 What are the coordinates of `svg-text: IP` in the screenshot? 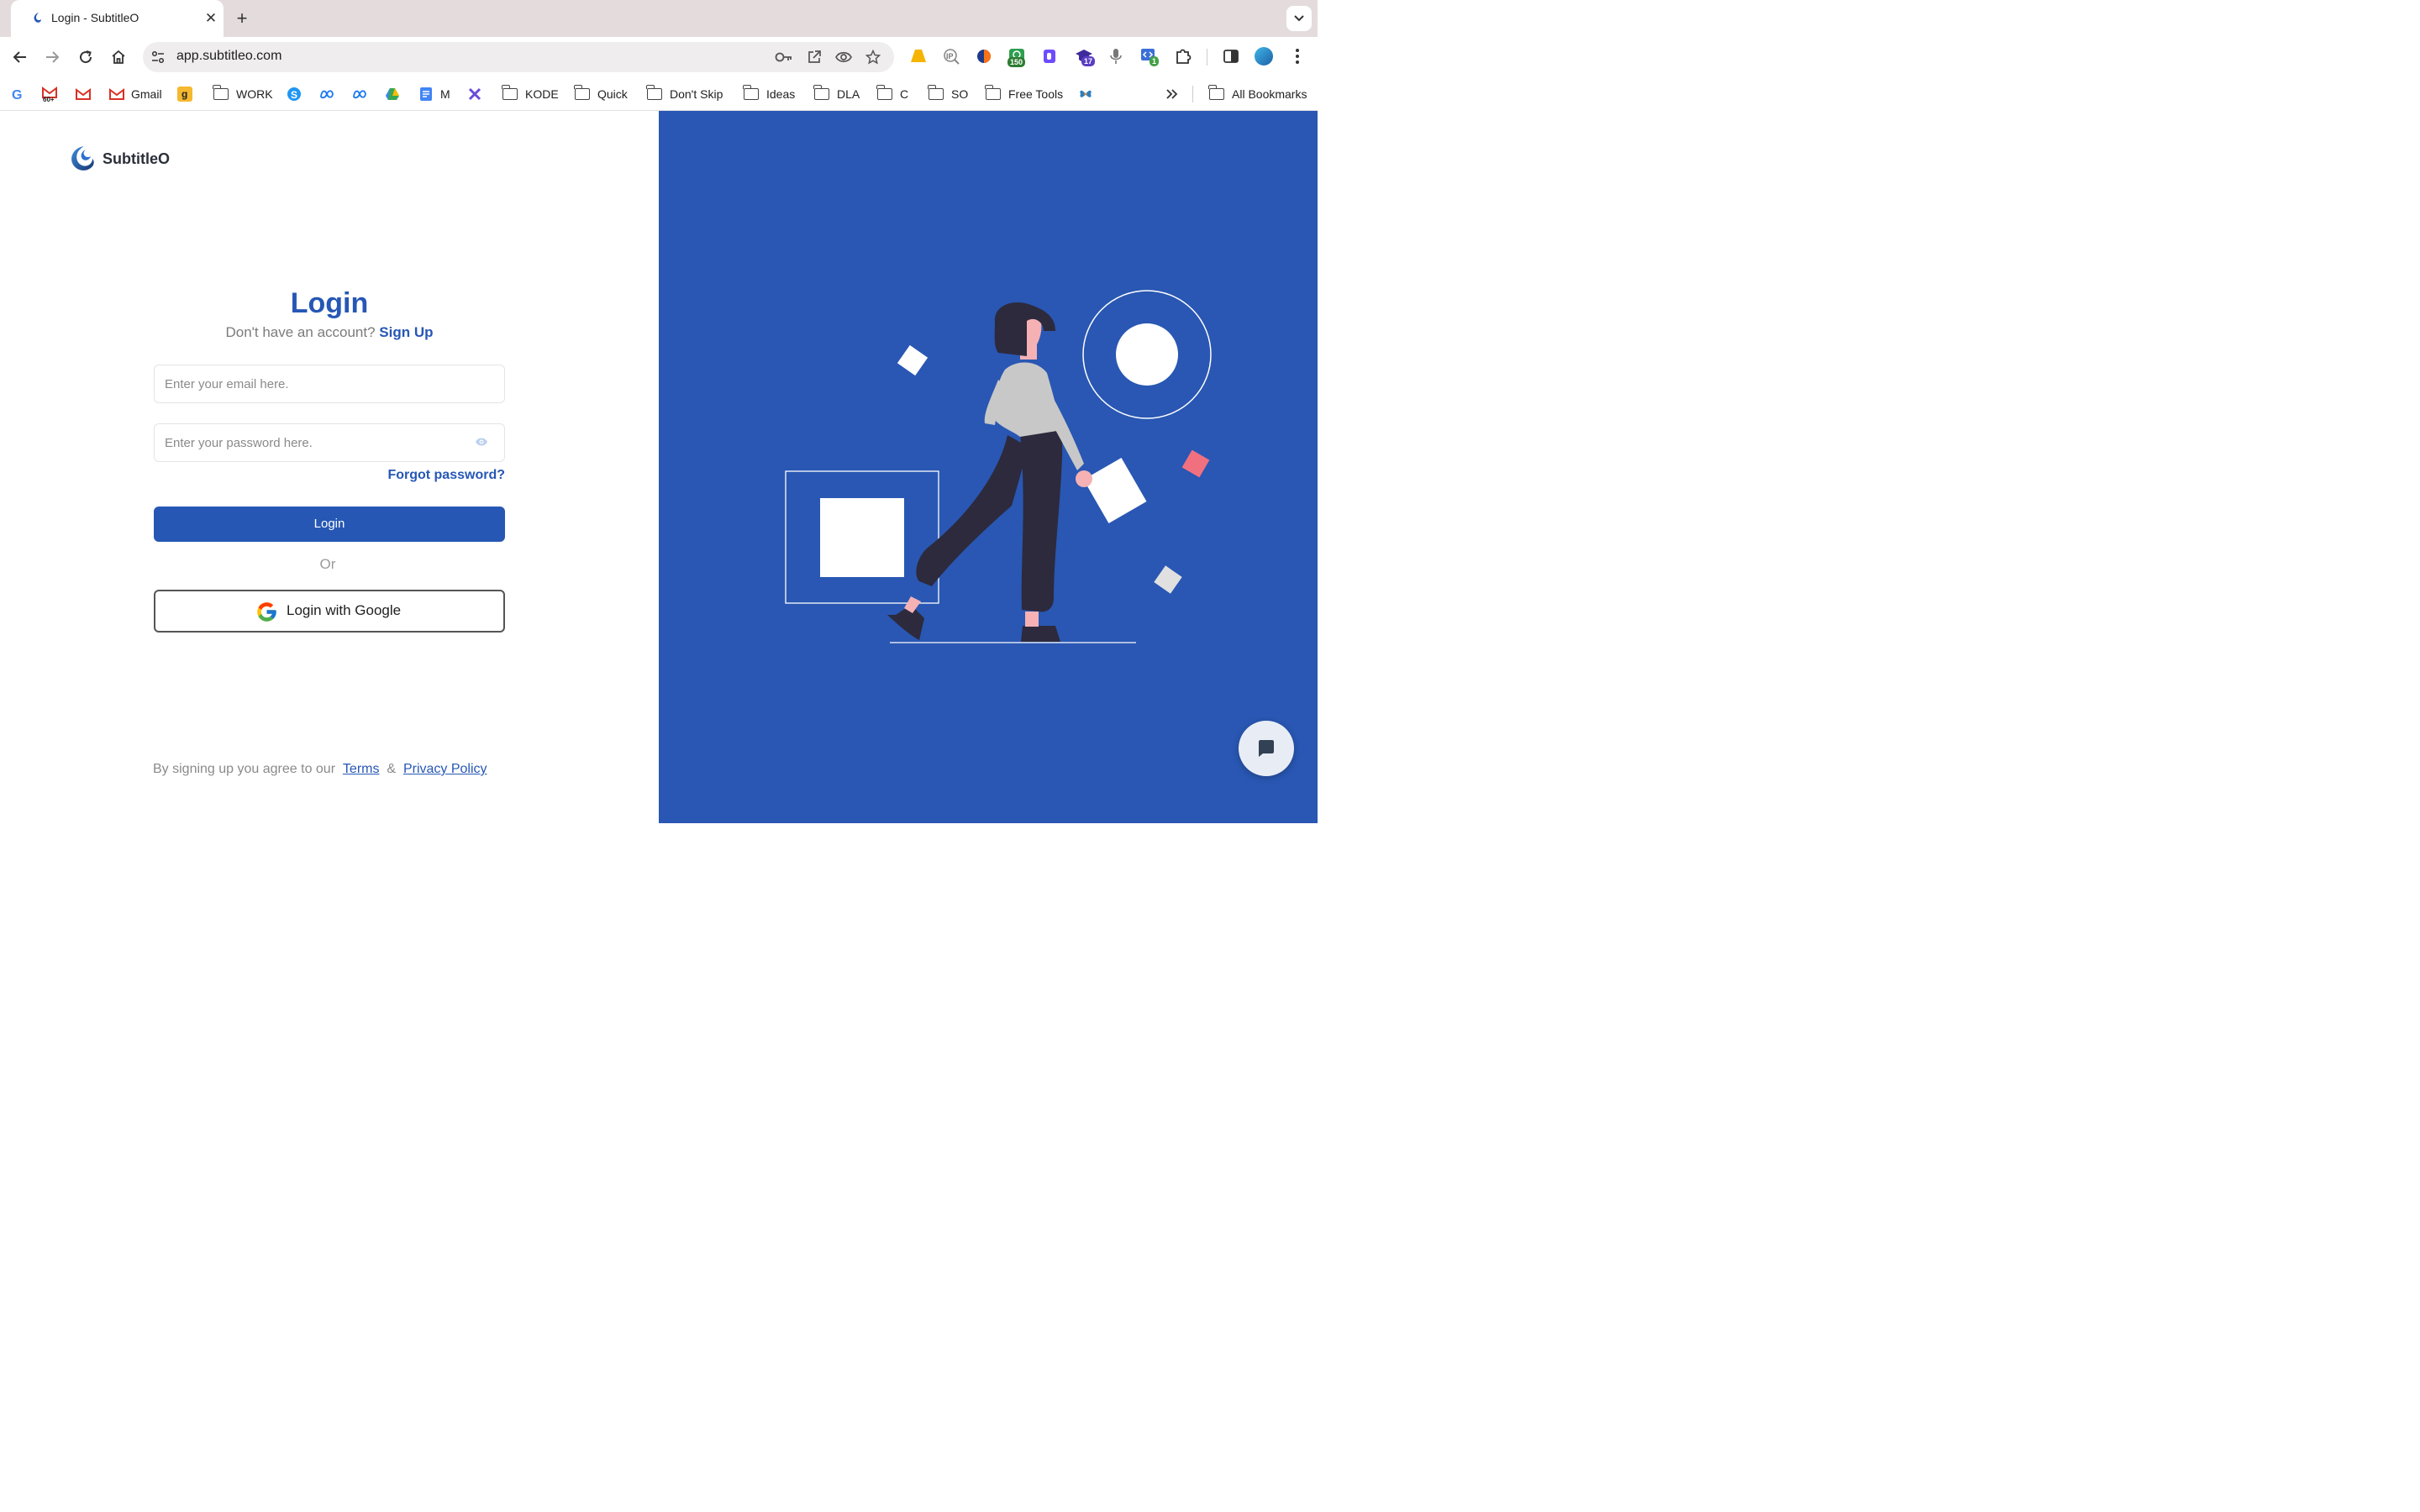 It's located at (950, 56).